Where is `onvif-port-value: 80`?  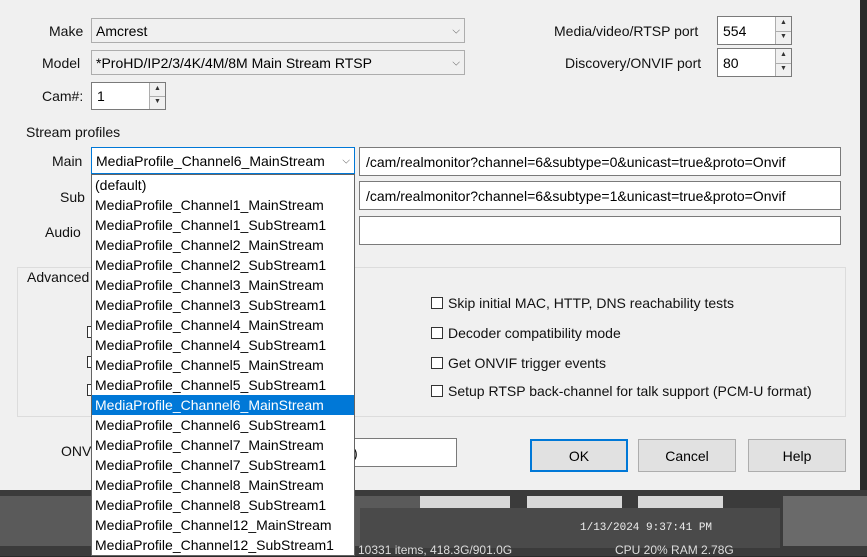 onvif-port-value: 80 is located at coordinates (731, 62).